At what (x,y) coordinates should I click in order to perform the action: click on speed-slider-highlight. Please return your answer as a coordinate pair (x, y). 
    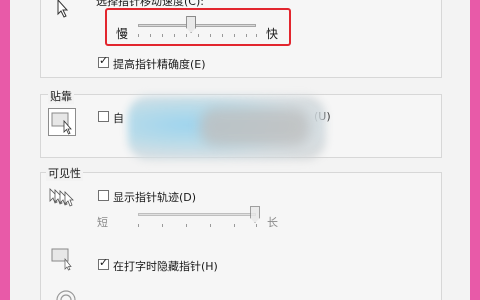
    Looking at the image, I should click on (198, 27).